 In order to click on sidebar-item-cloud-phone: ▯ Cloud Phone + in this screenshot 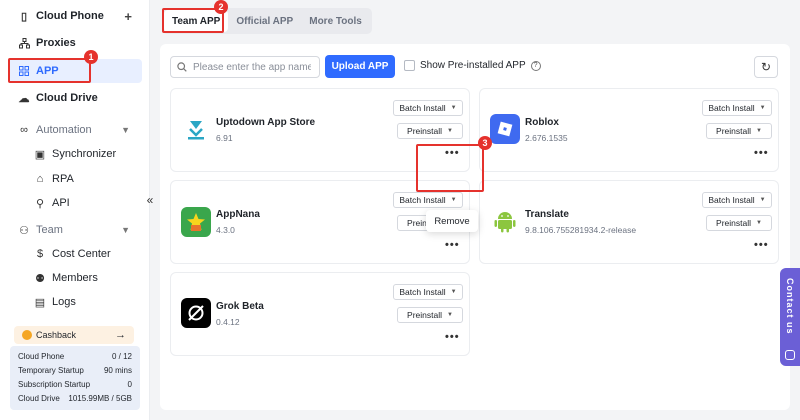, I will do `click(75, 16)`.